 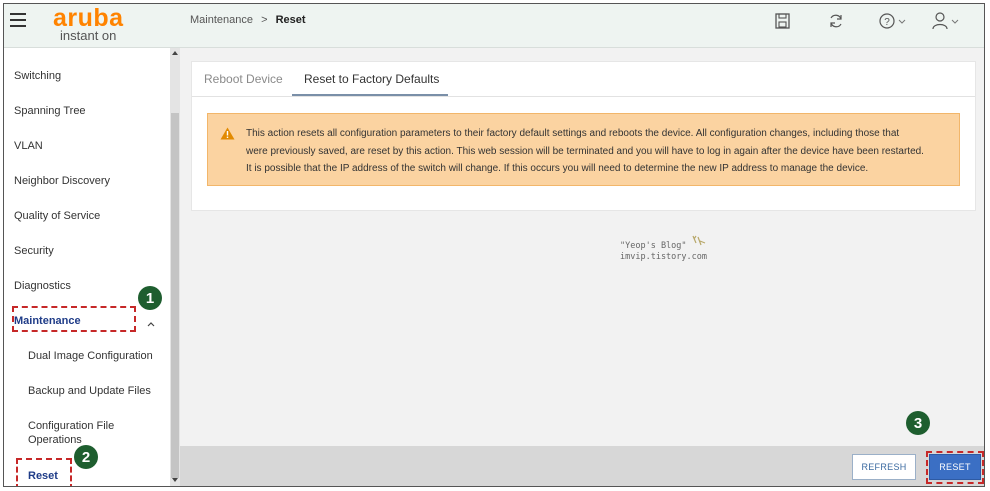 What do you see at coordinates (89, 391) in the screenshot?
I see `sidebar-subitem-backup-and-update-files: Backup and Update Files` at bounding box center [89, 391].